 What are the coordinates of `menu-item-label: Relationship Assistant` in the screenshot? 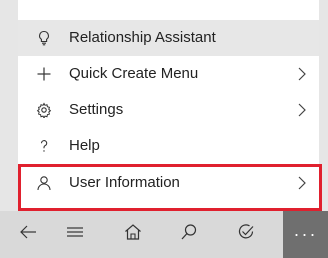 It's located at (142, 37).